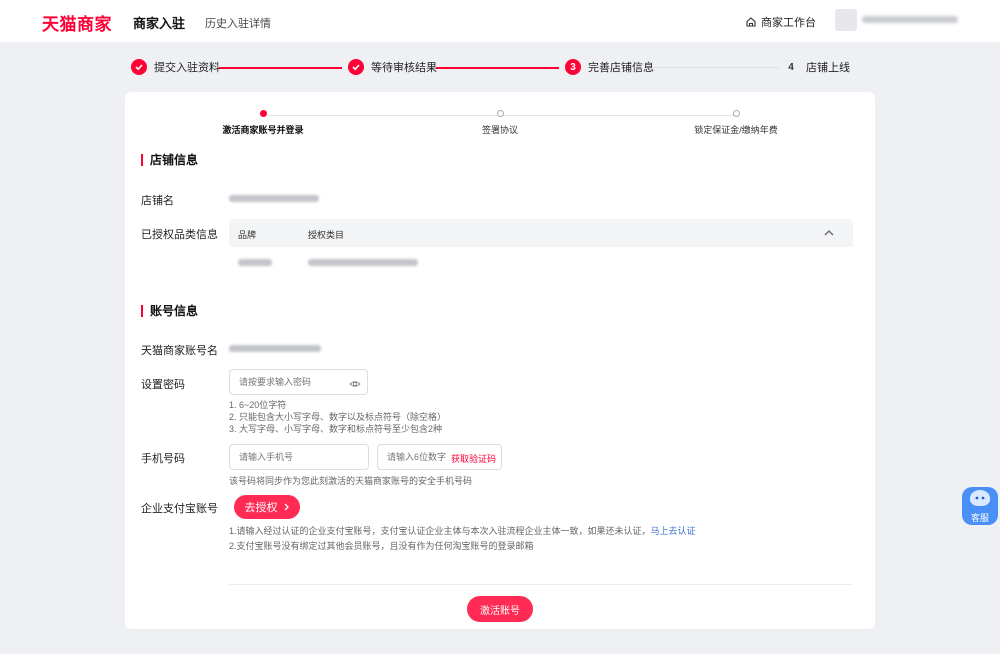 The image size is (1000, 654). What do you see at coordinates (169, 311) in the screenshot?
I see `section-title-account: 账号信息` at bounding box center [169, 311].